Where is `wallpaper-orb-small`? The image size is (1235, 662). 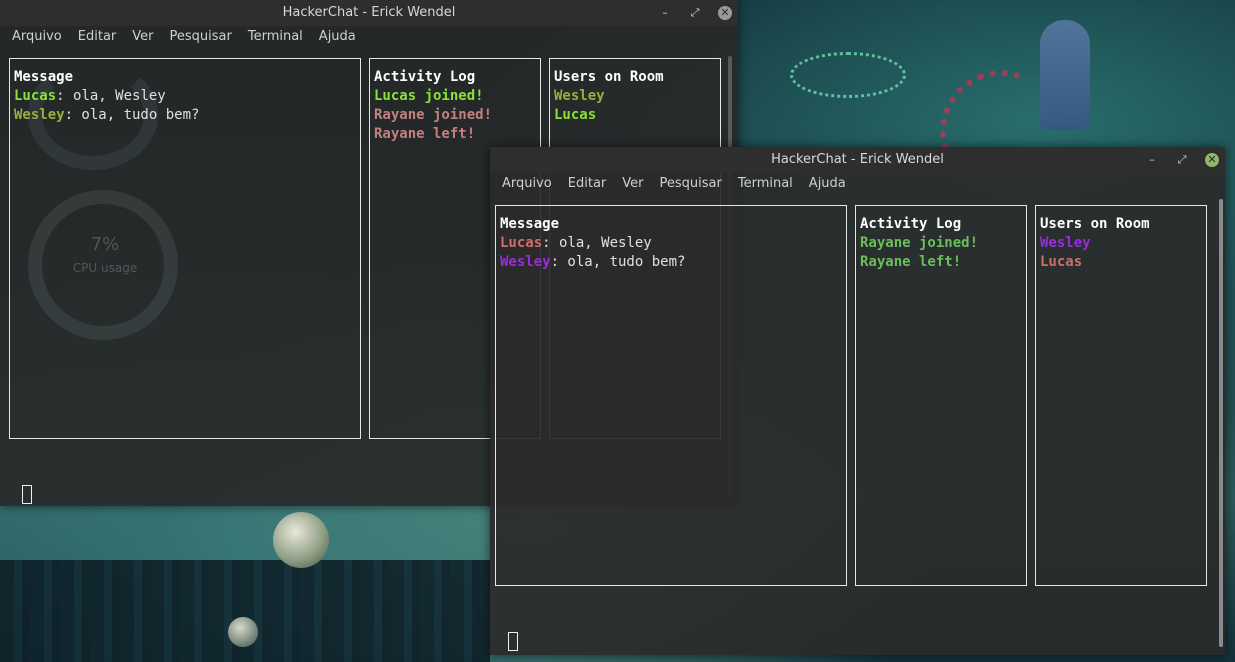
wallpaper-orb-small is located at coordinates (243, 632).